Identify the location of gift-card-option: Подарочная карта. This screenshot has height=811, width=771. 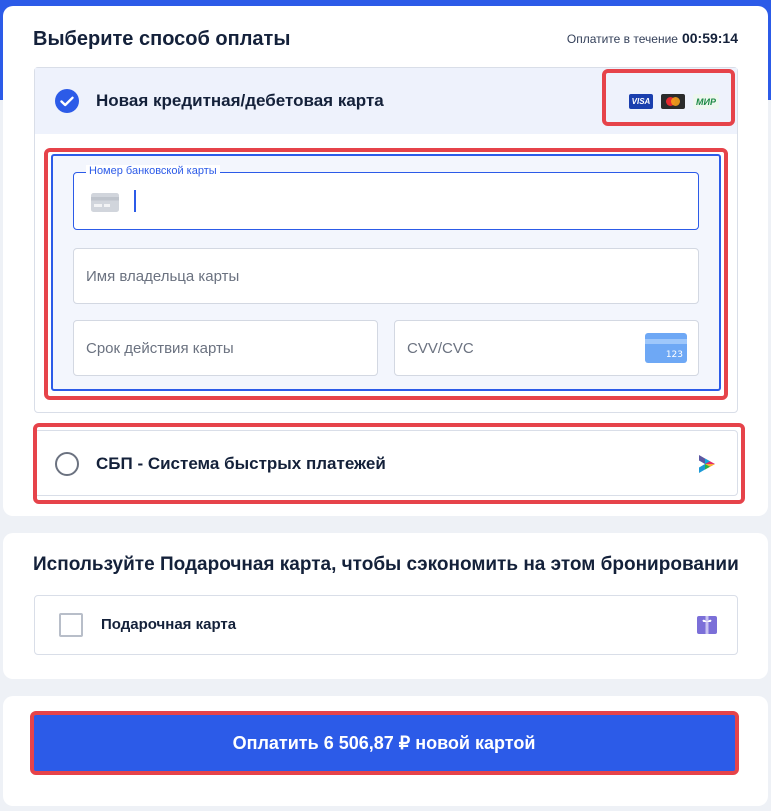
(386, 625).